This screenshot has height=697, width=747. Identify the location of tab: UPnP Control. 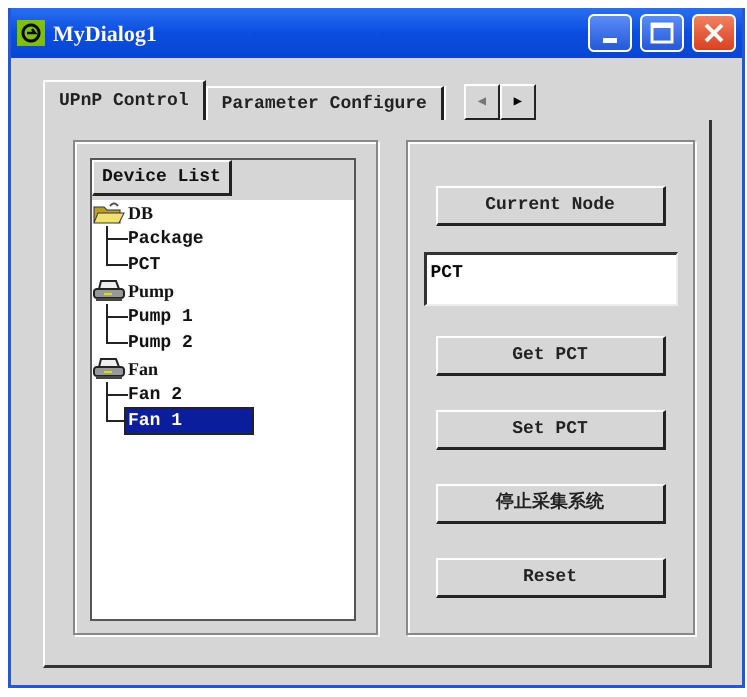
(124, 100).